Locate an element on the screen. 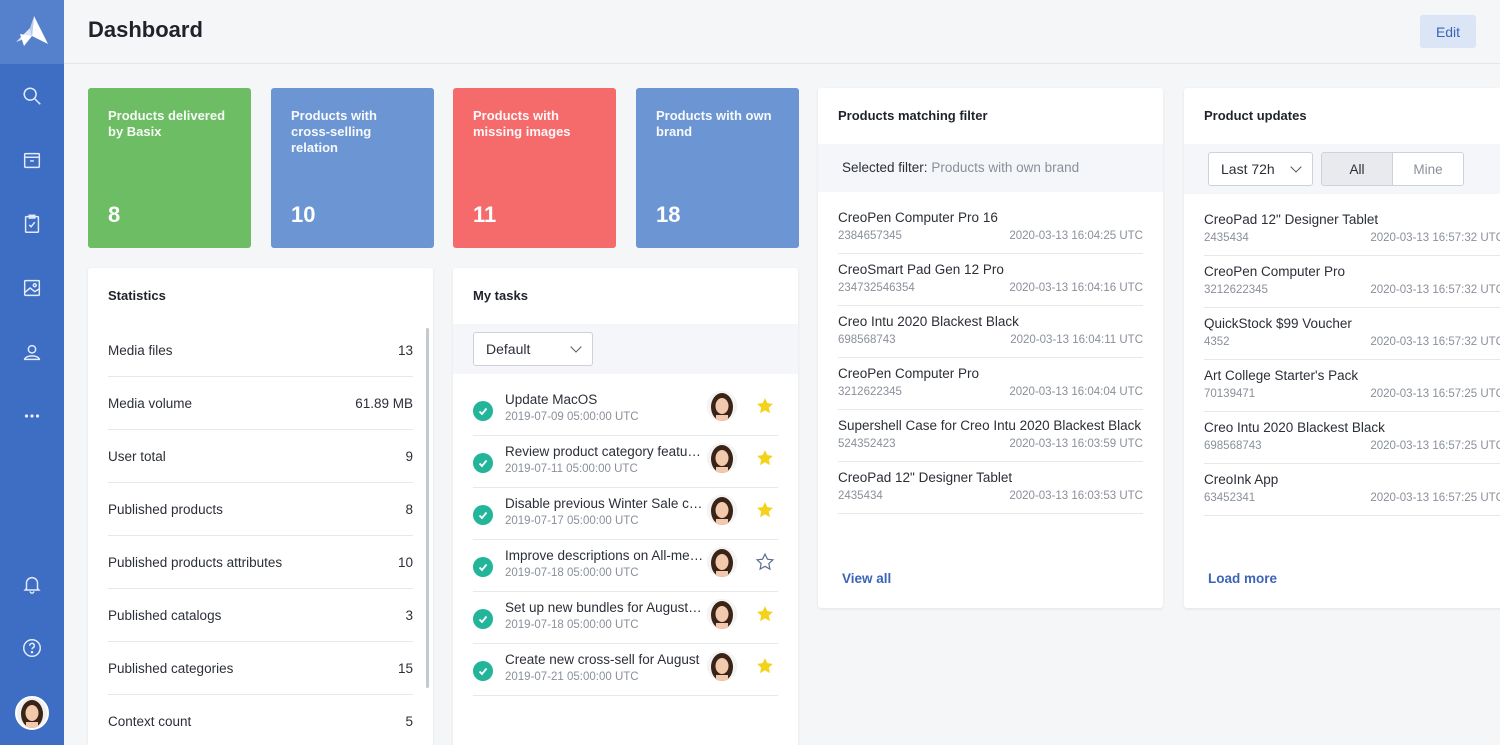  updates-title: Product updates is located at coordinates (1255, 115).